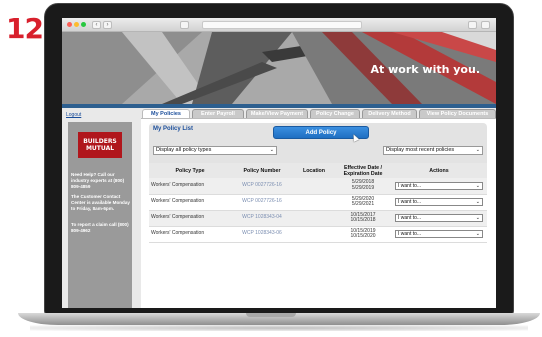  What do you see at coordinates (73, 115) in the screenshot?
I see `logout-link: Logout` at bounding box center [73, 115].